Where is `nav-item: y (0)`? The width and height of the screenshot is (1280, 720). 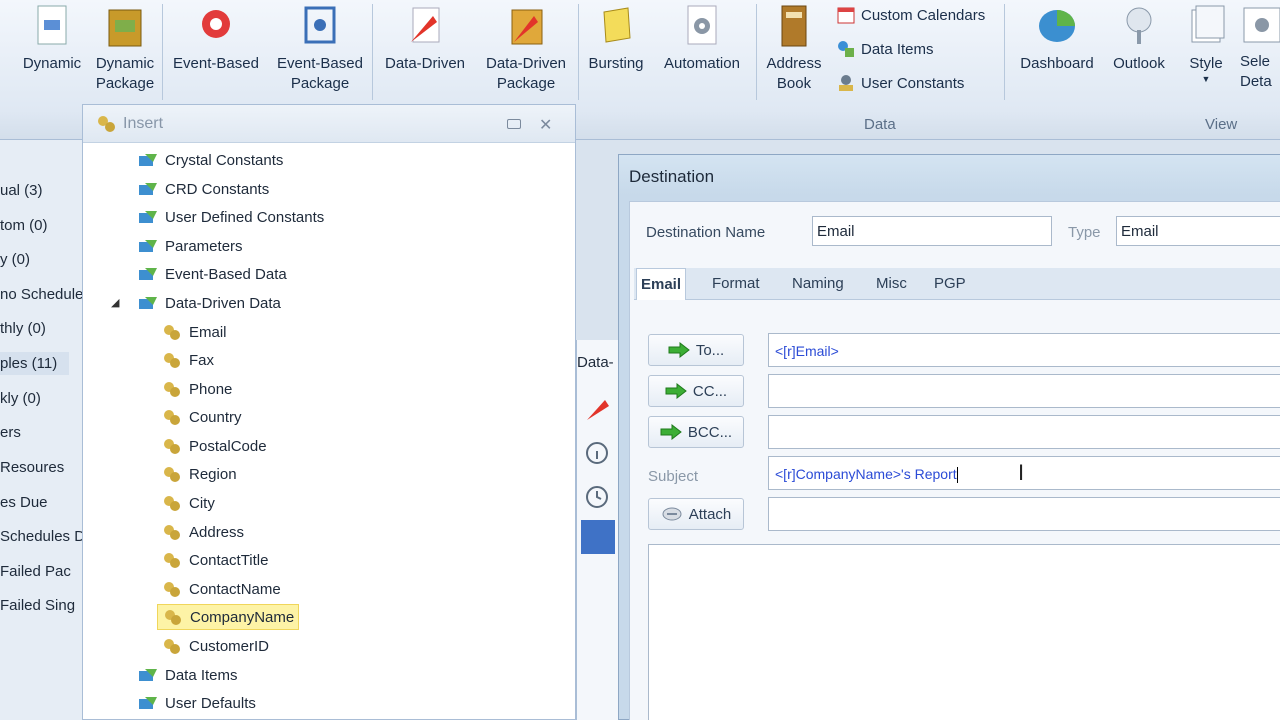 nav-item: y (0) is located at coordinates (15, 259).